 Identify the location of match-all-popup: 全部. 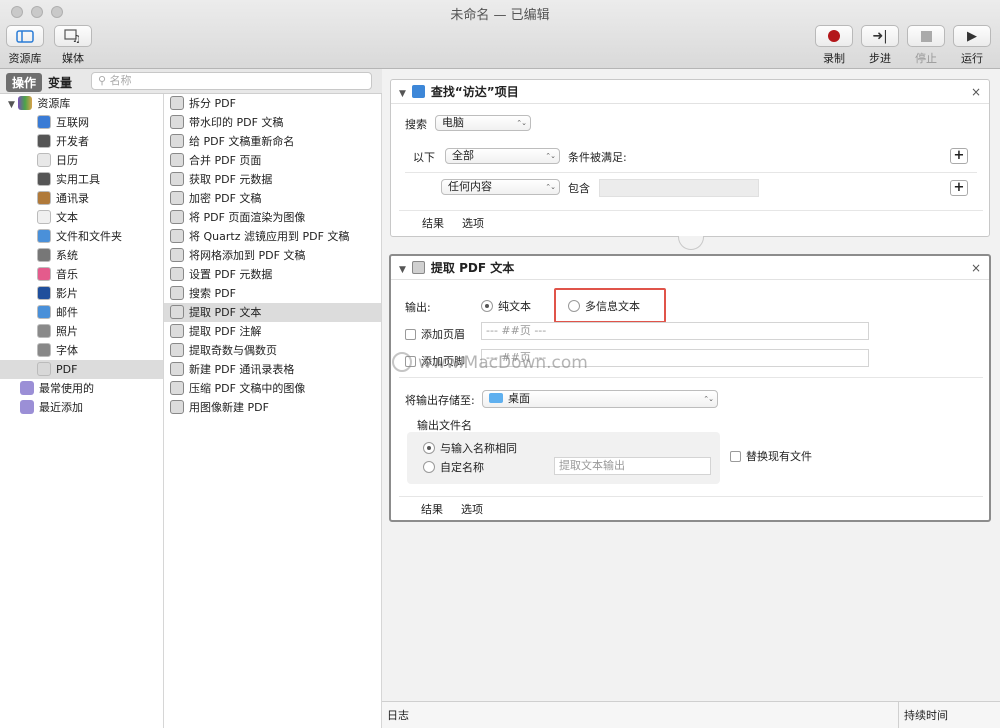
(502, 156).